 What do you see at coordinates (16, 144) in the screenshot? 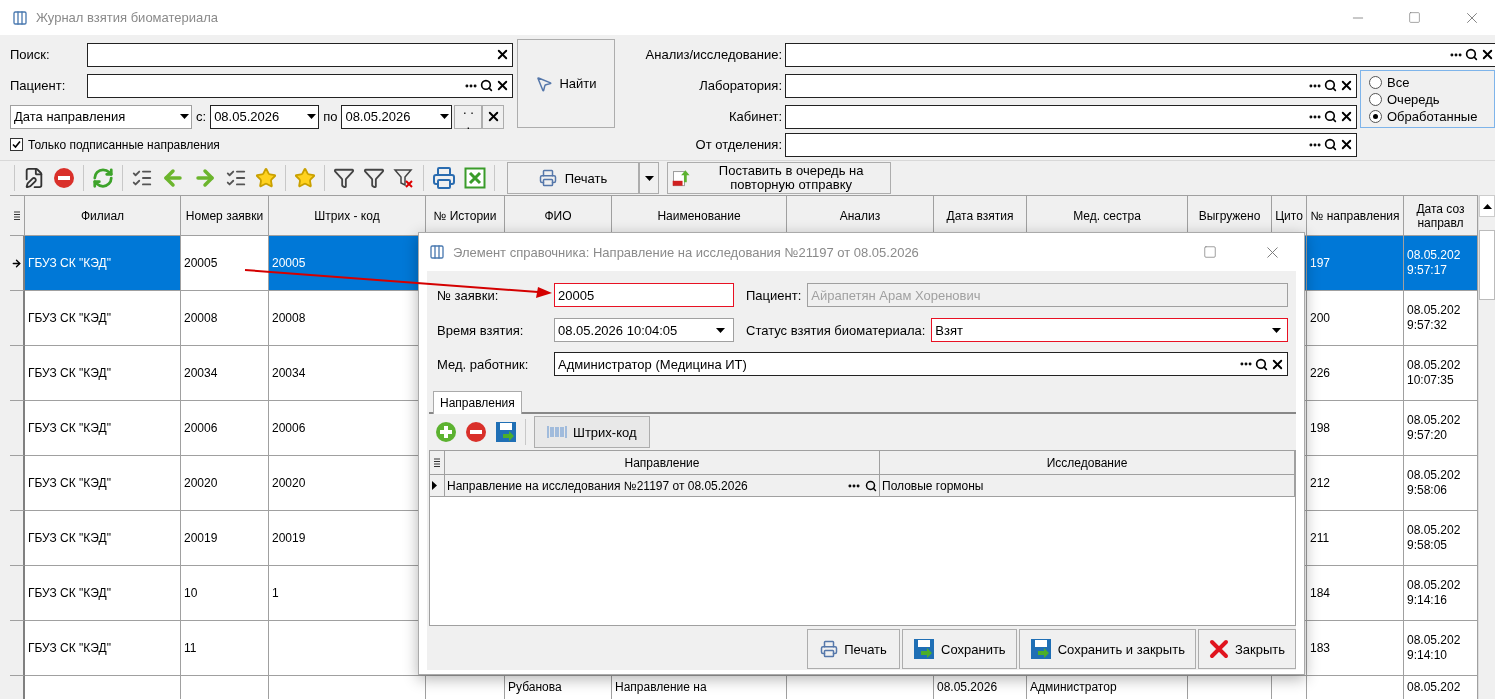
I see `checkbox` at bounding box center [16, 144].